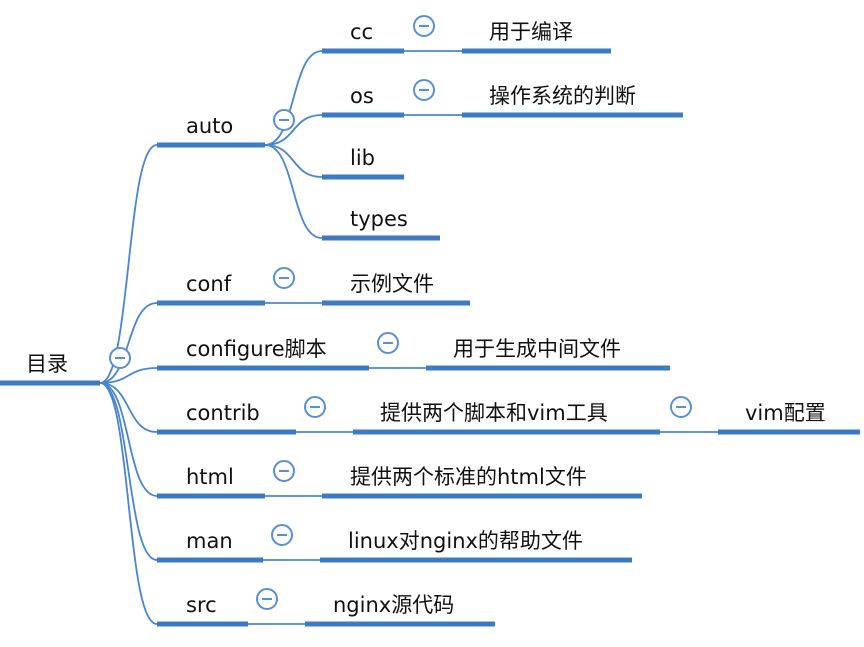  I want to click on node-contrib-vim: vim配置, so click(789, 418).